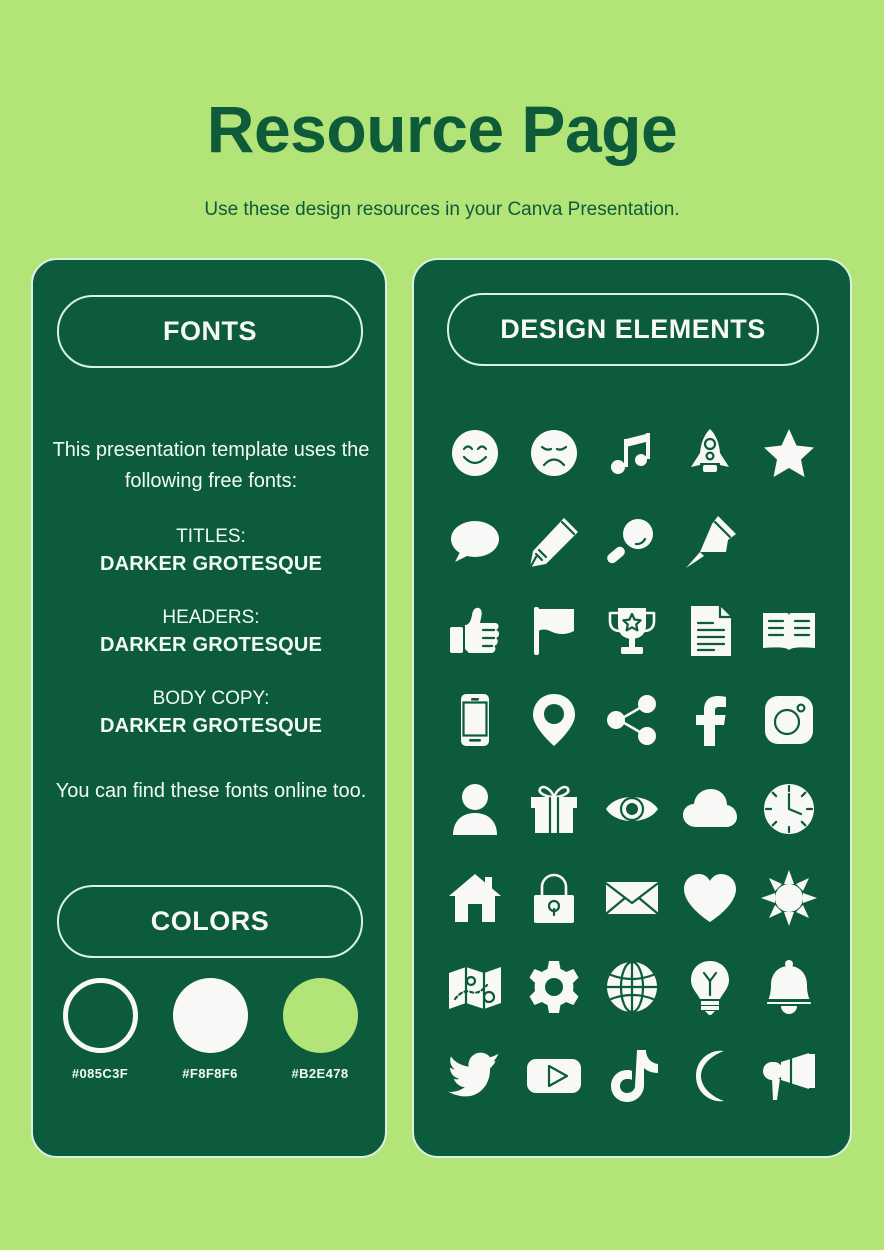 The height and width of the screenshot is (1250, 884). I want to click on music-note-icon, so click(632, 453).